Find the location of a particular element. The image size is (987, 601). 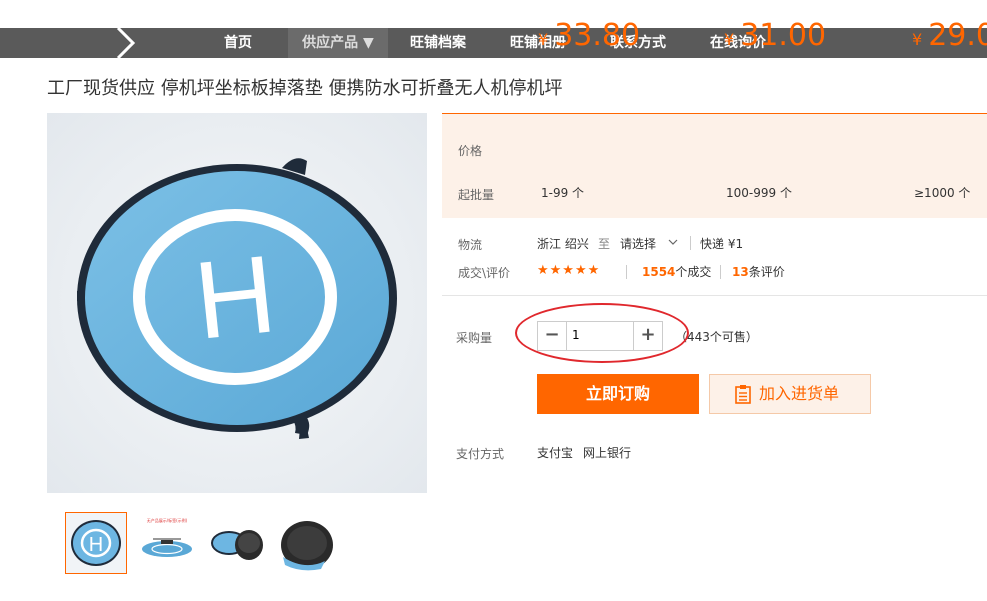

thumbnail-1: H is located at coordinates (96, 543).